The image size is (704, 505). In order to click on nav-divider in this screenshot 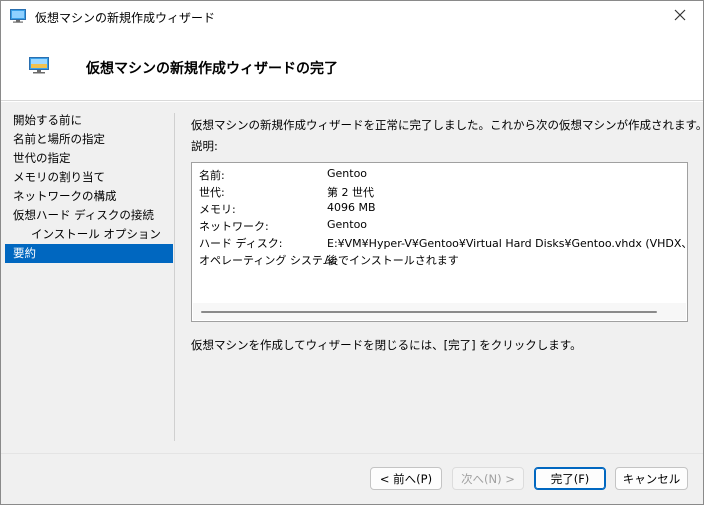, I will do `click(174, 277)`.